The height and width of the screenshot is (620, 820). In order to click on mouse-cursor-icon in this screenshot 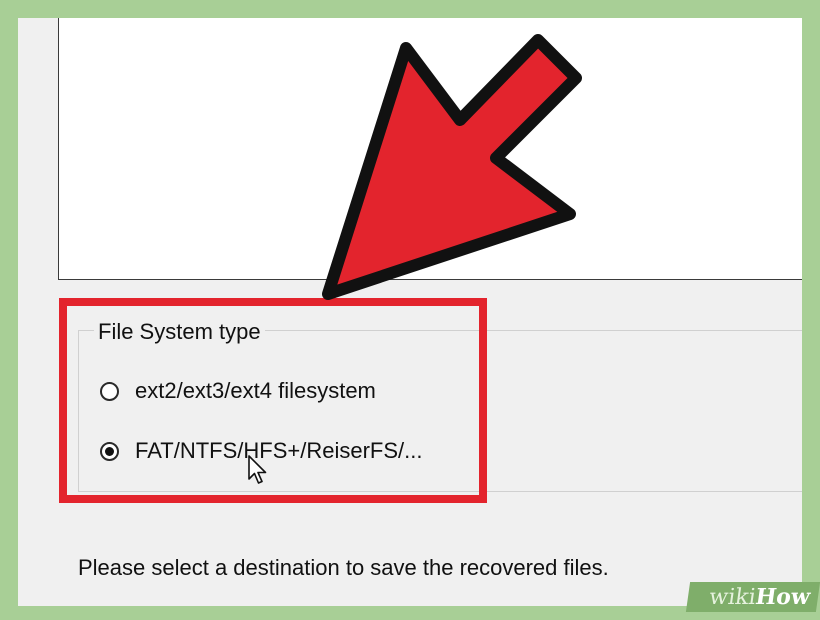, I will do `click(257, 469)`.